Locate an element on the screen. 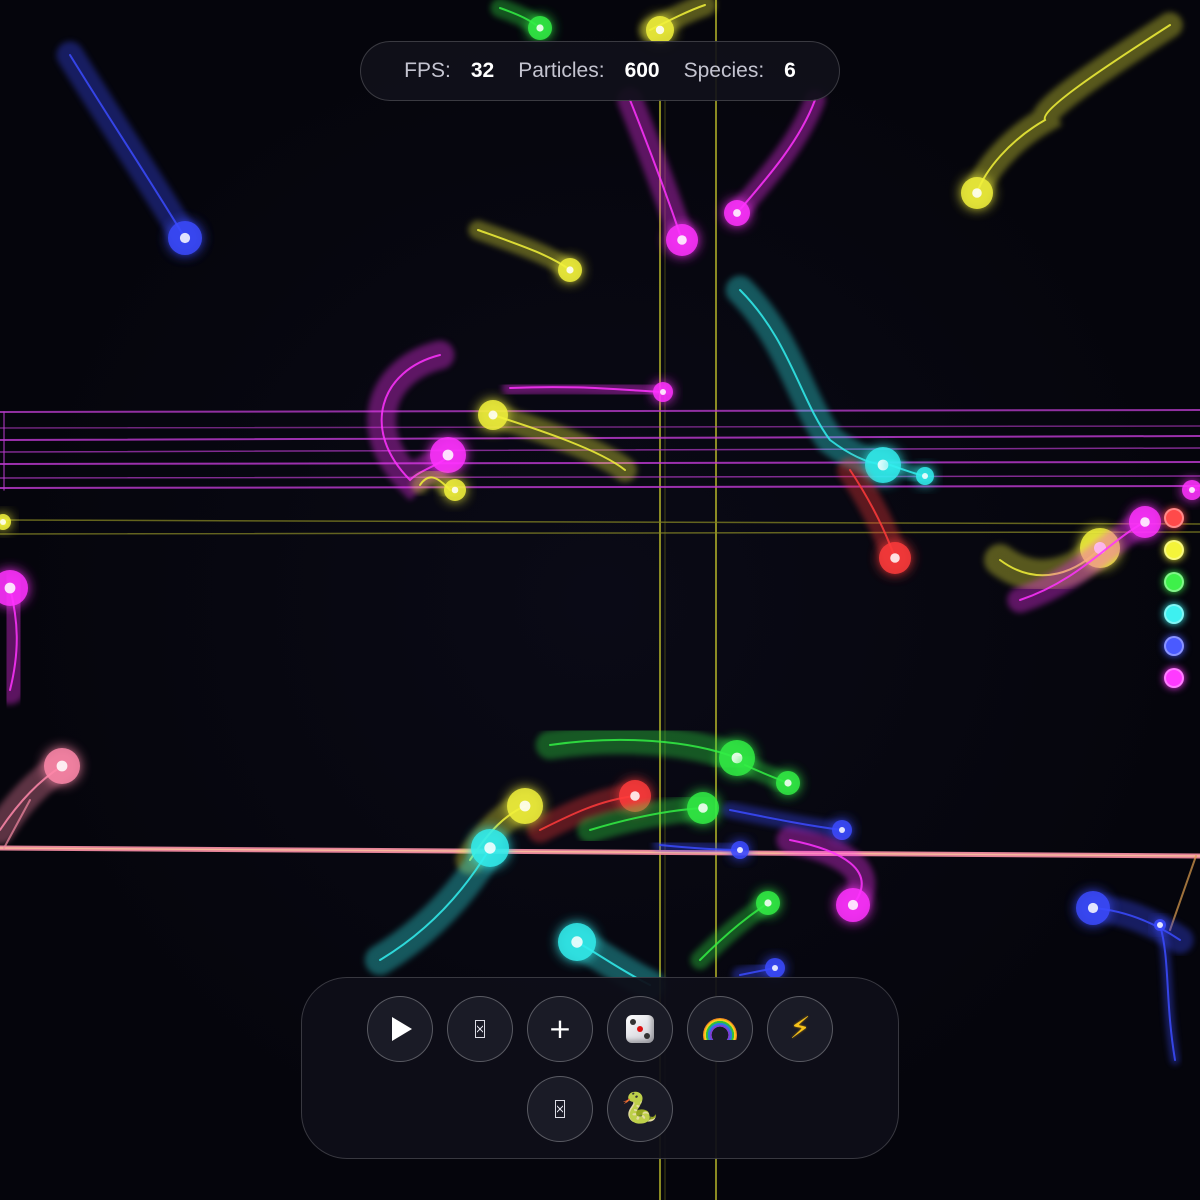 Image resolution: width=1200 pixels, height=1200 pixels. add-species-button: + is located at coordinates (560, 1029).